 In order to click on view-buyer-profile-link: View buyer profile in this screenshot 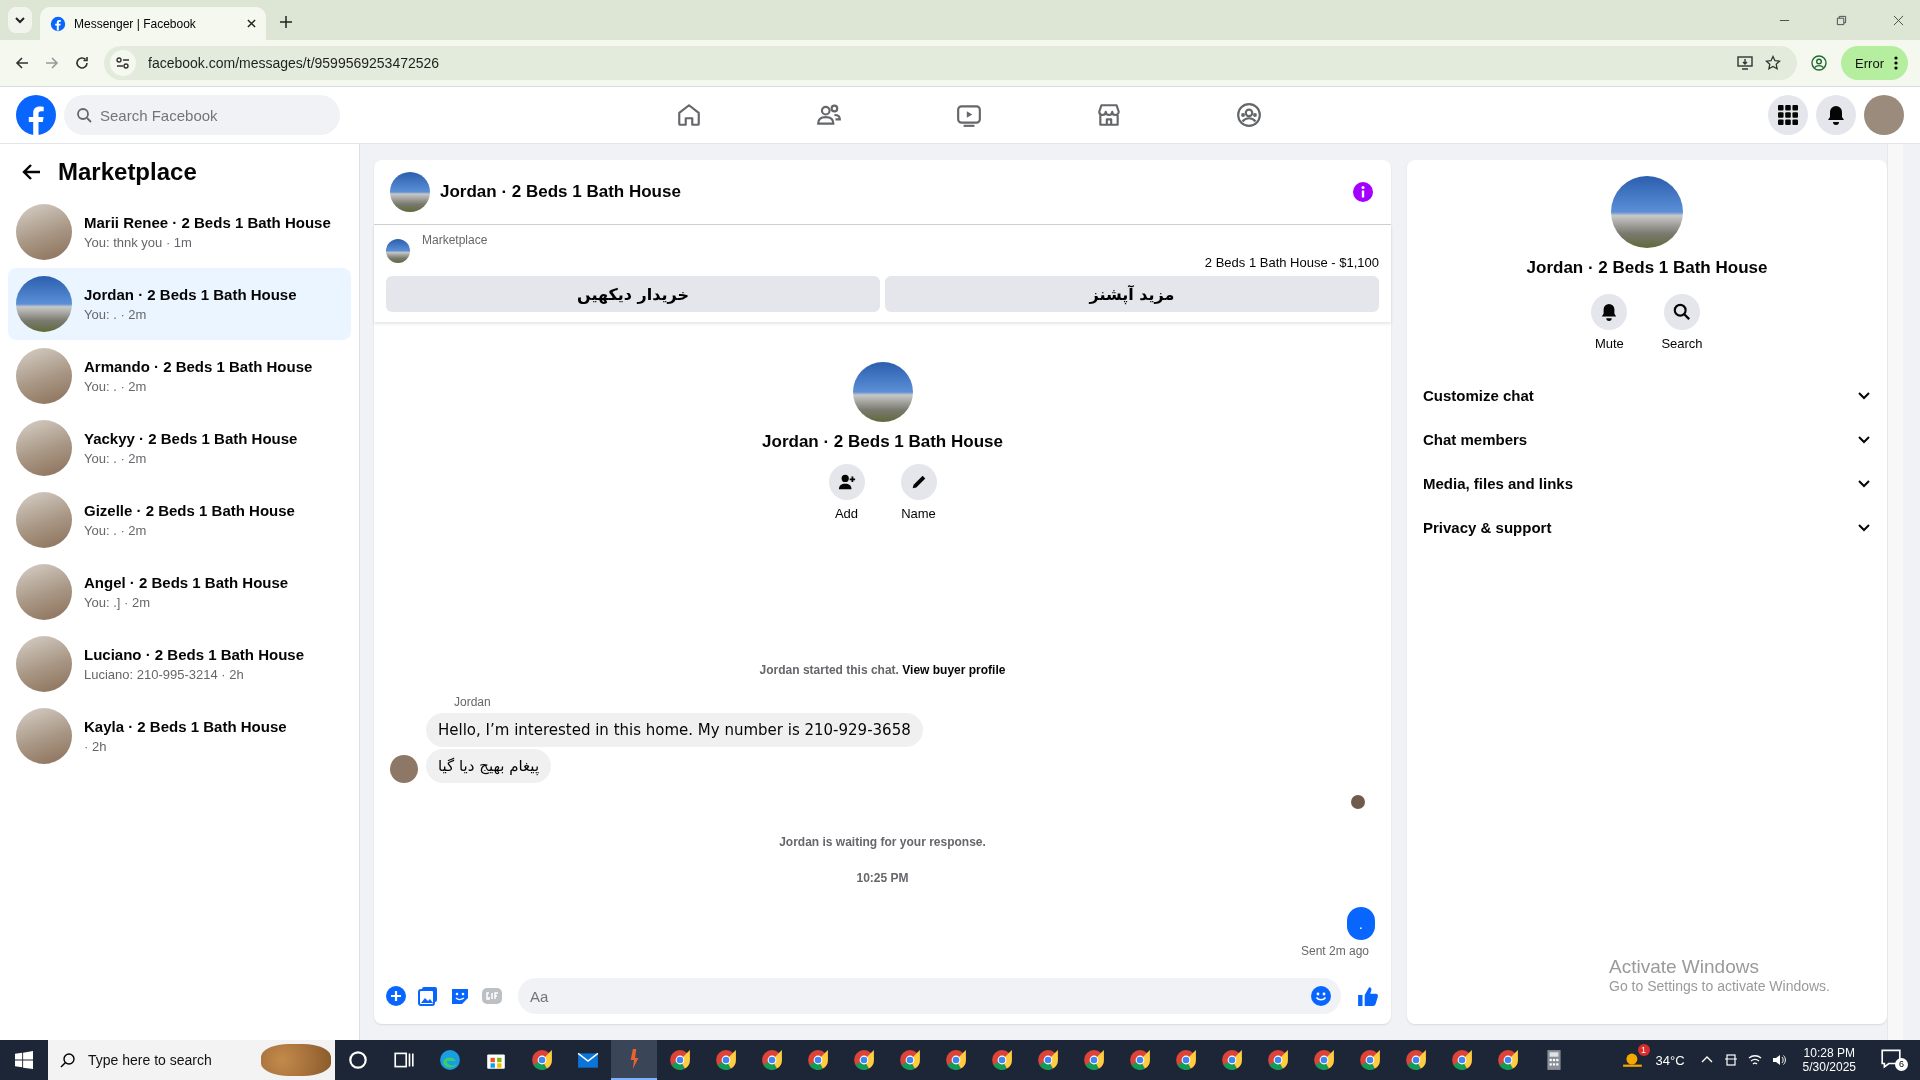, I will do `click(954, 670)`.